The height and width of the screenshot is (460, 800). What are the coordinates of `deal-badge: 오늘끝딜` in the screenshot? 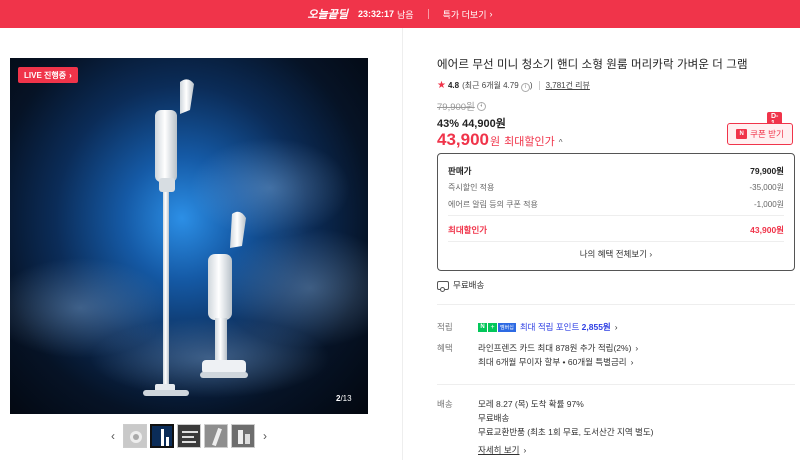 It's located at (327, 15).